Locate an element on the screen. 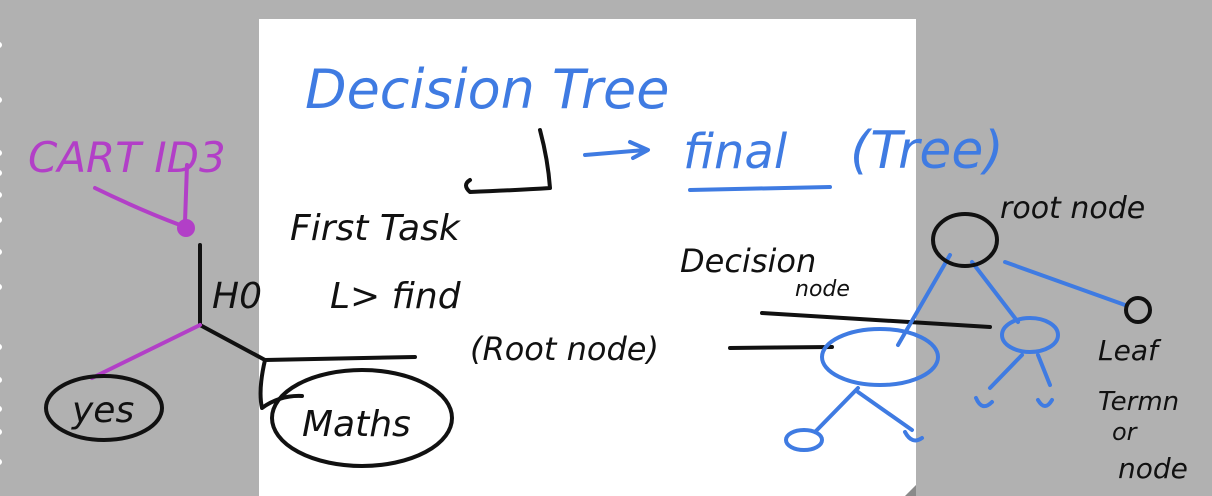 The width and height of the screenshot is (1212, 496). root-branches is located at coordinates (1011, 300).